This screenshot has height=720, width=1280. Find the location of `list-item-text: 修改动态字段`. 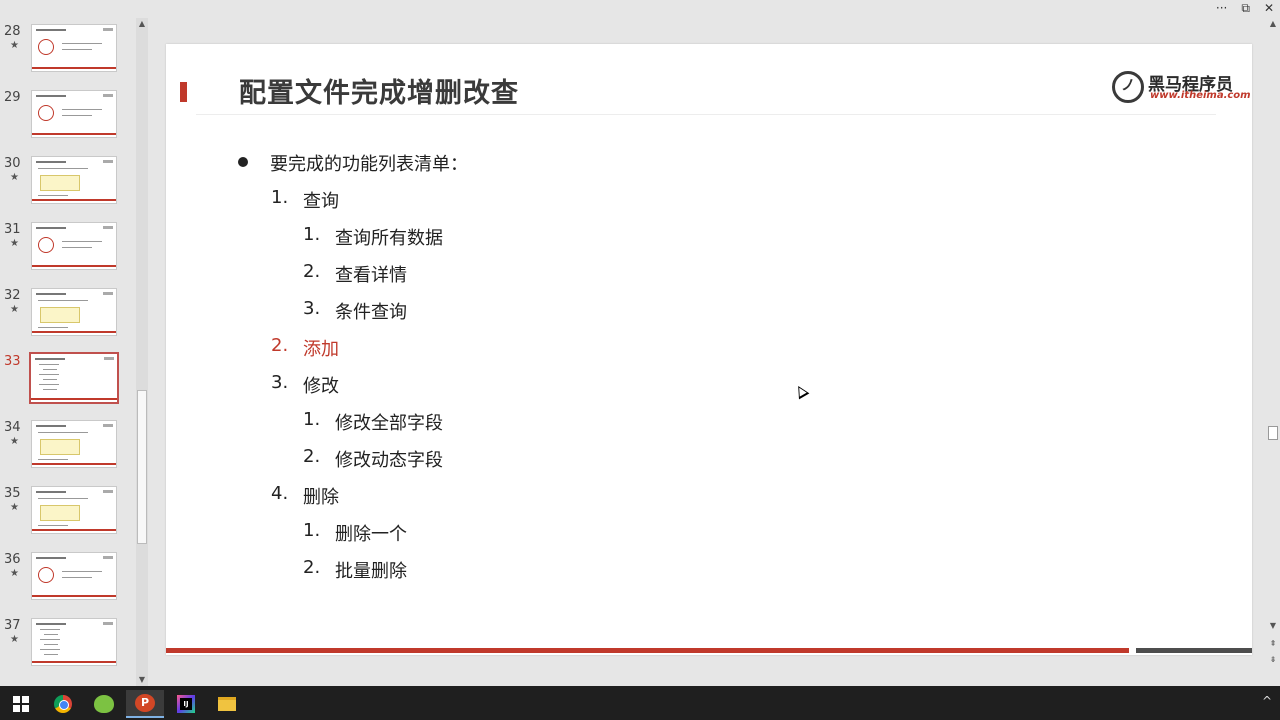

list-item-text: 修改动态字段 is located at coordinates (389, 460).